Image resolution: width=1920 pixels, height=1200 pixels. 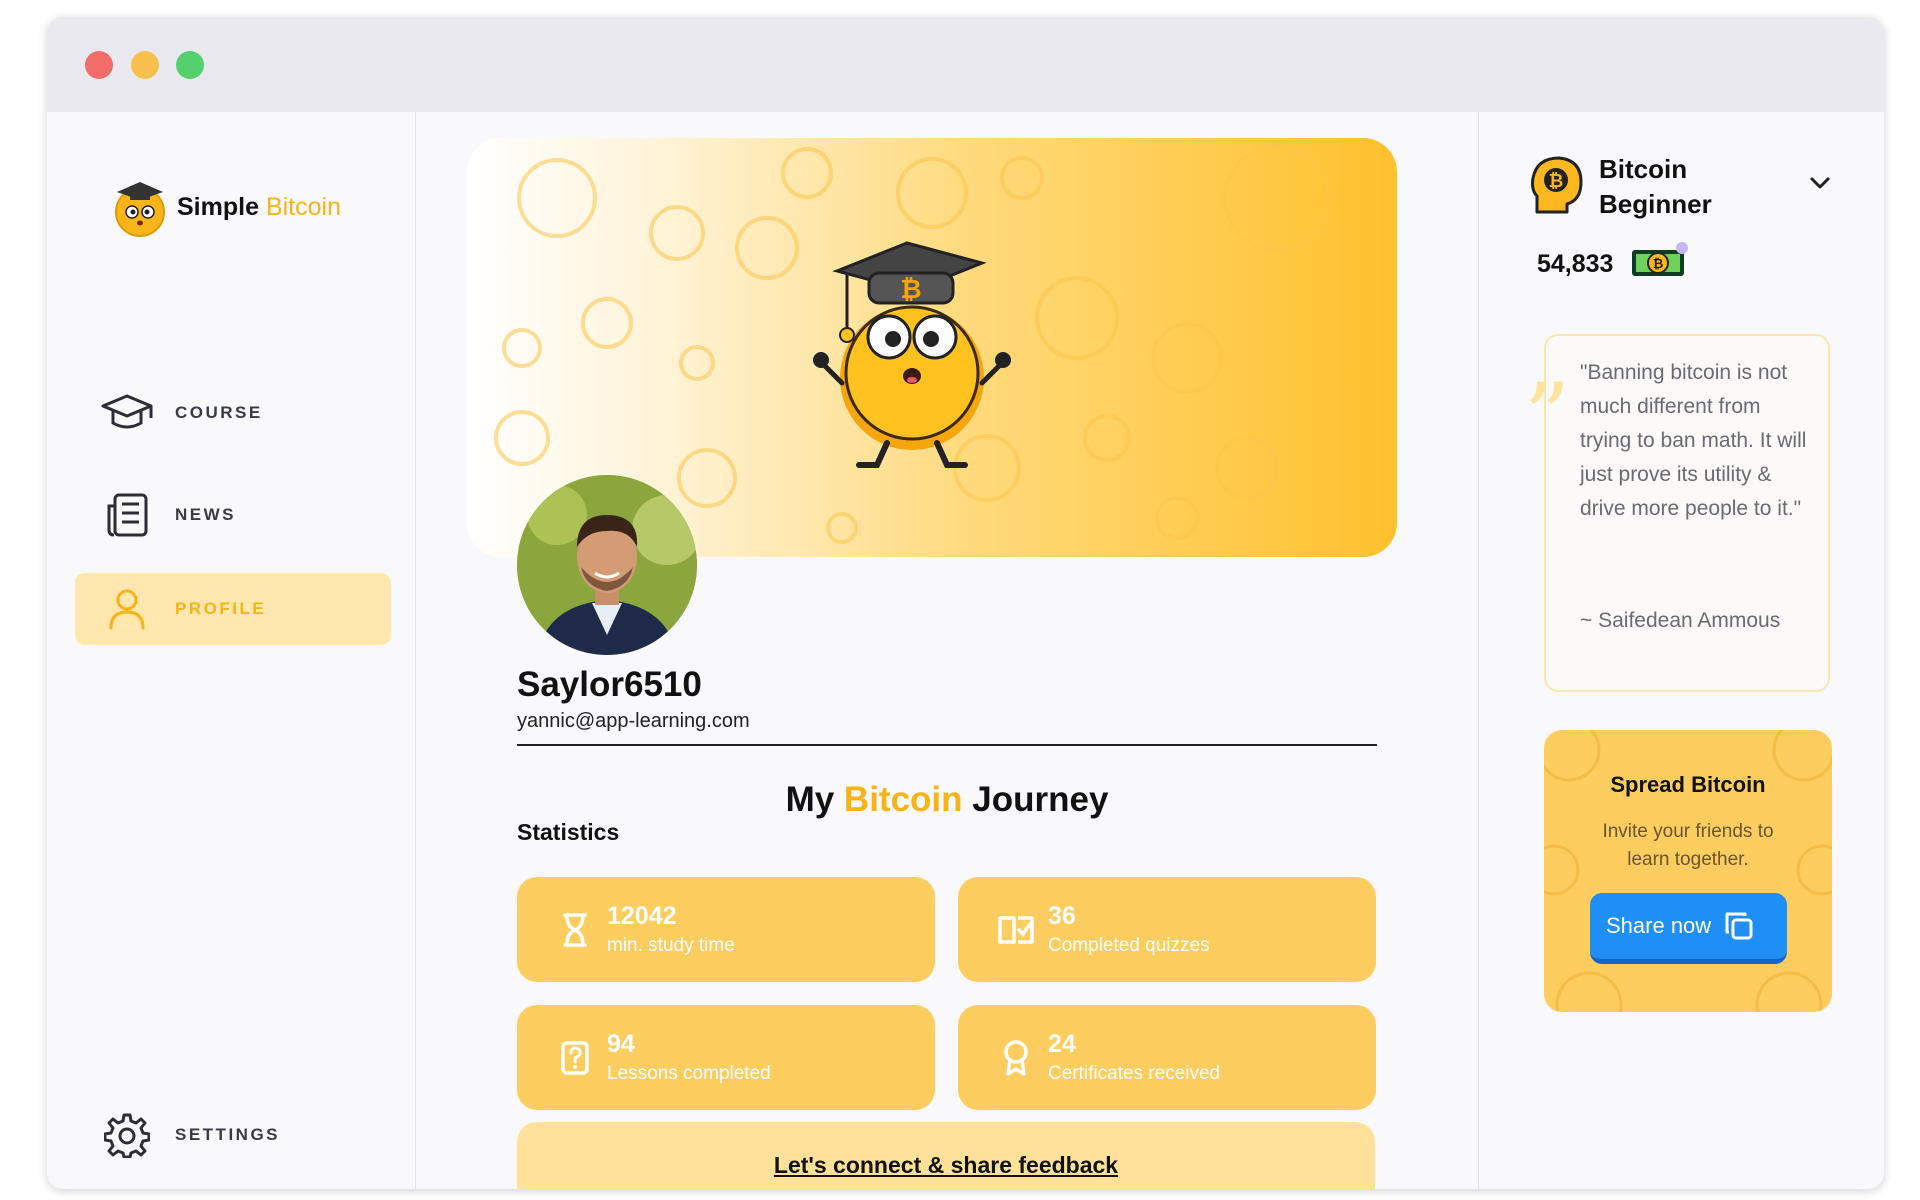 What do you see at coordinates (1547, 416) in the screenshot?
I see `quote-mark-icon: ”` at bounding box center [1547, 416].